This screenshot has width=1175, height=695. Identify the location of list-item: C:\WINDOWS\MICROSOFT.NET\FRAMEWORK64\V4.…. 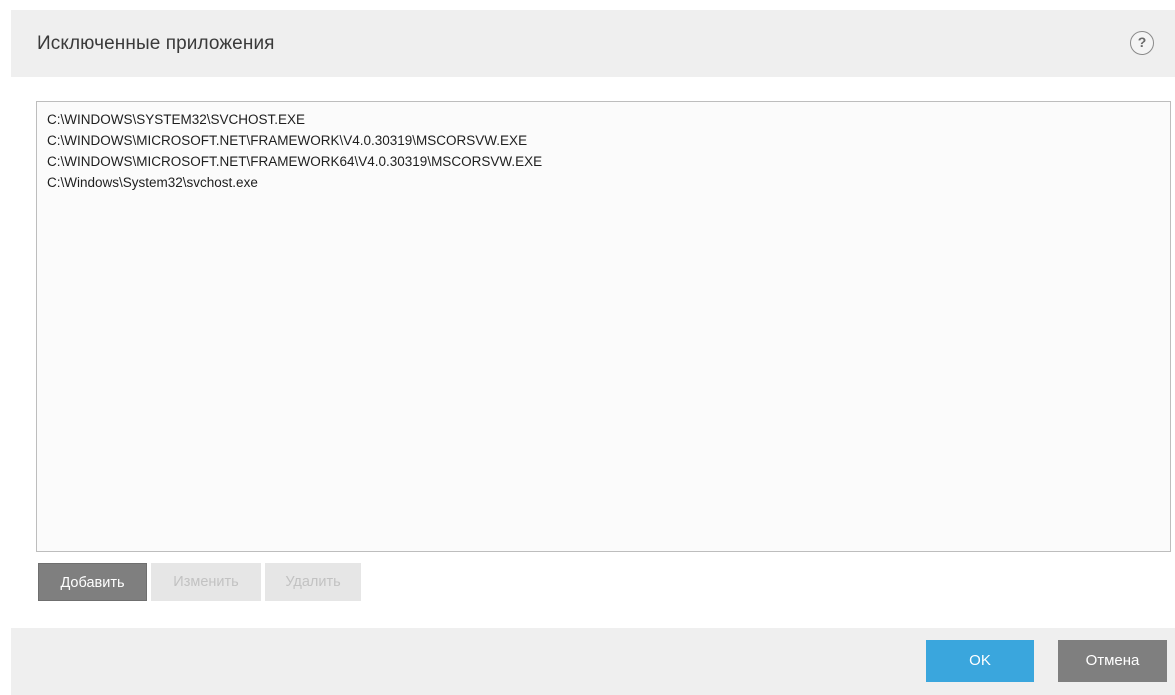
(603, 161).